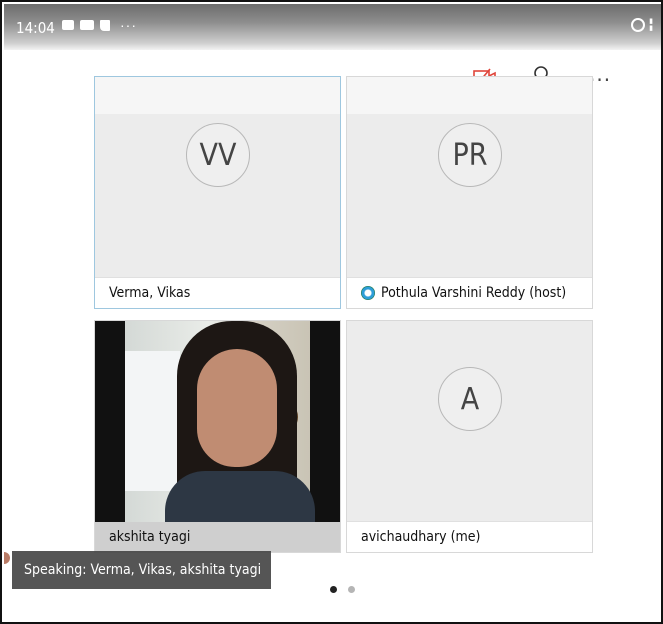 This screenshot has width=663, height=624. I want to click on host-icon, so click(368, 293).